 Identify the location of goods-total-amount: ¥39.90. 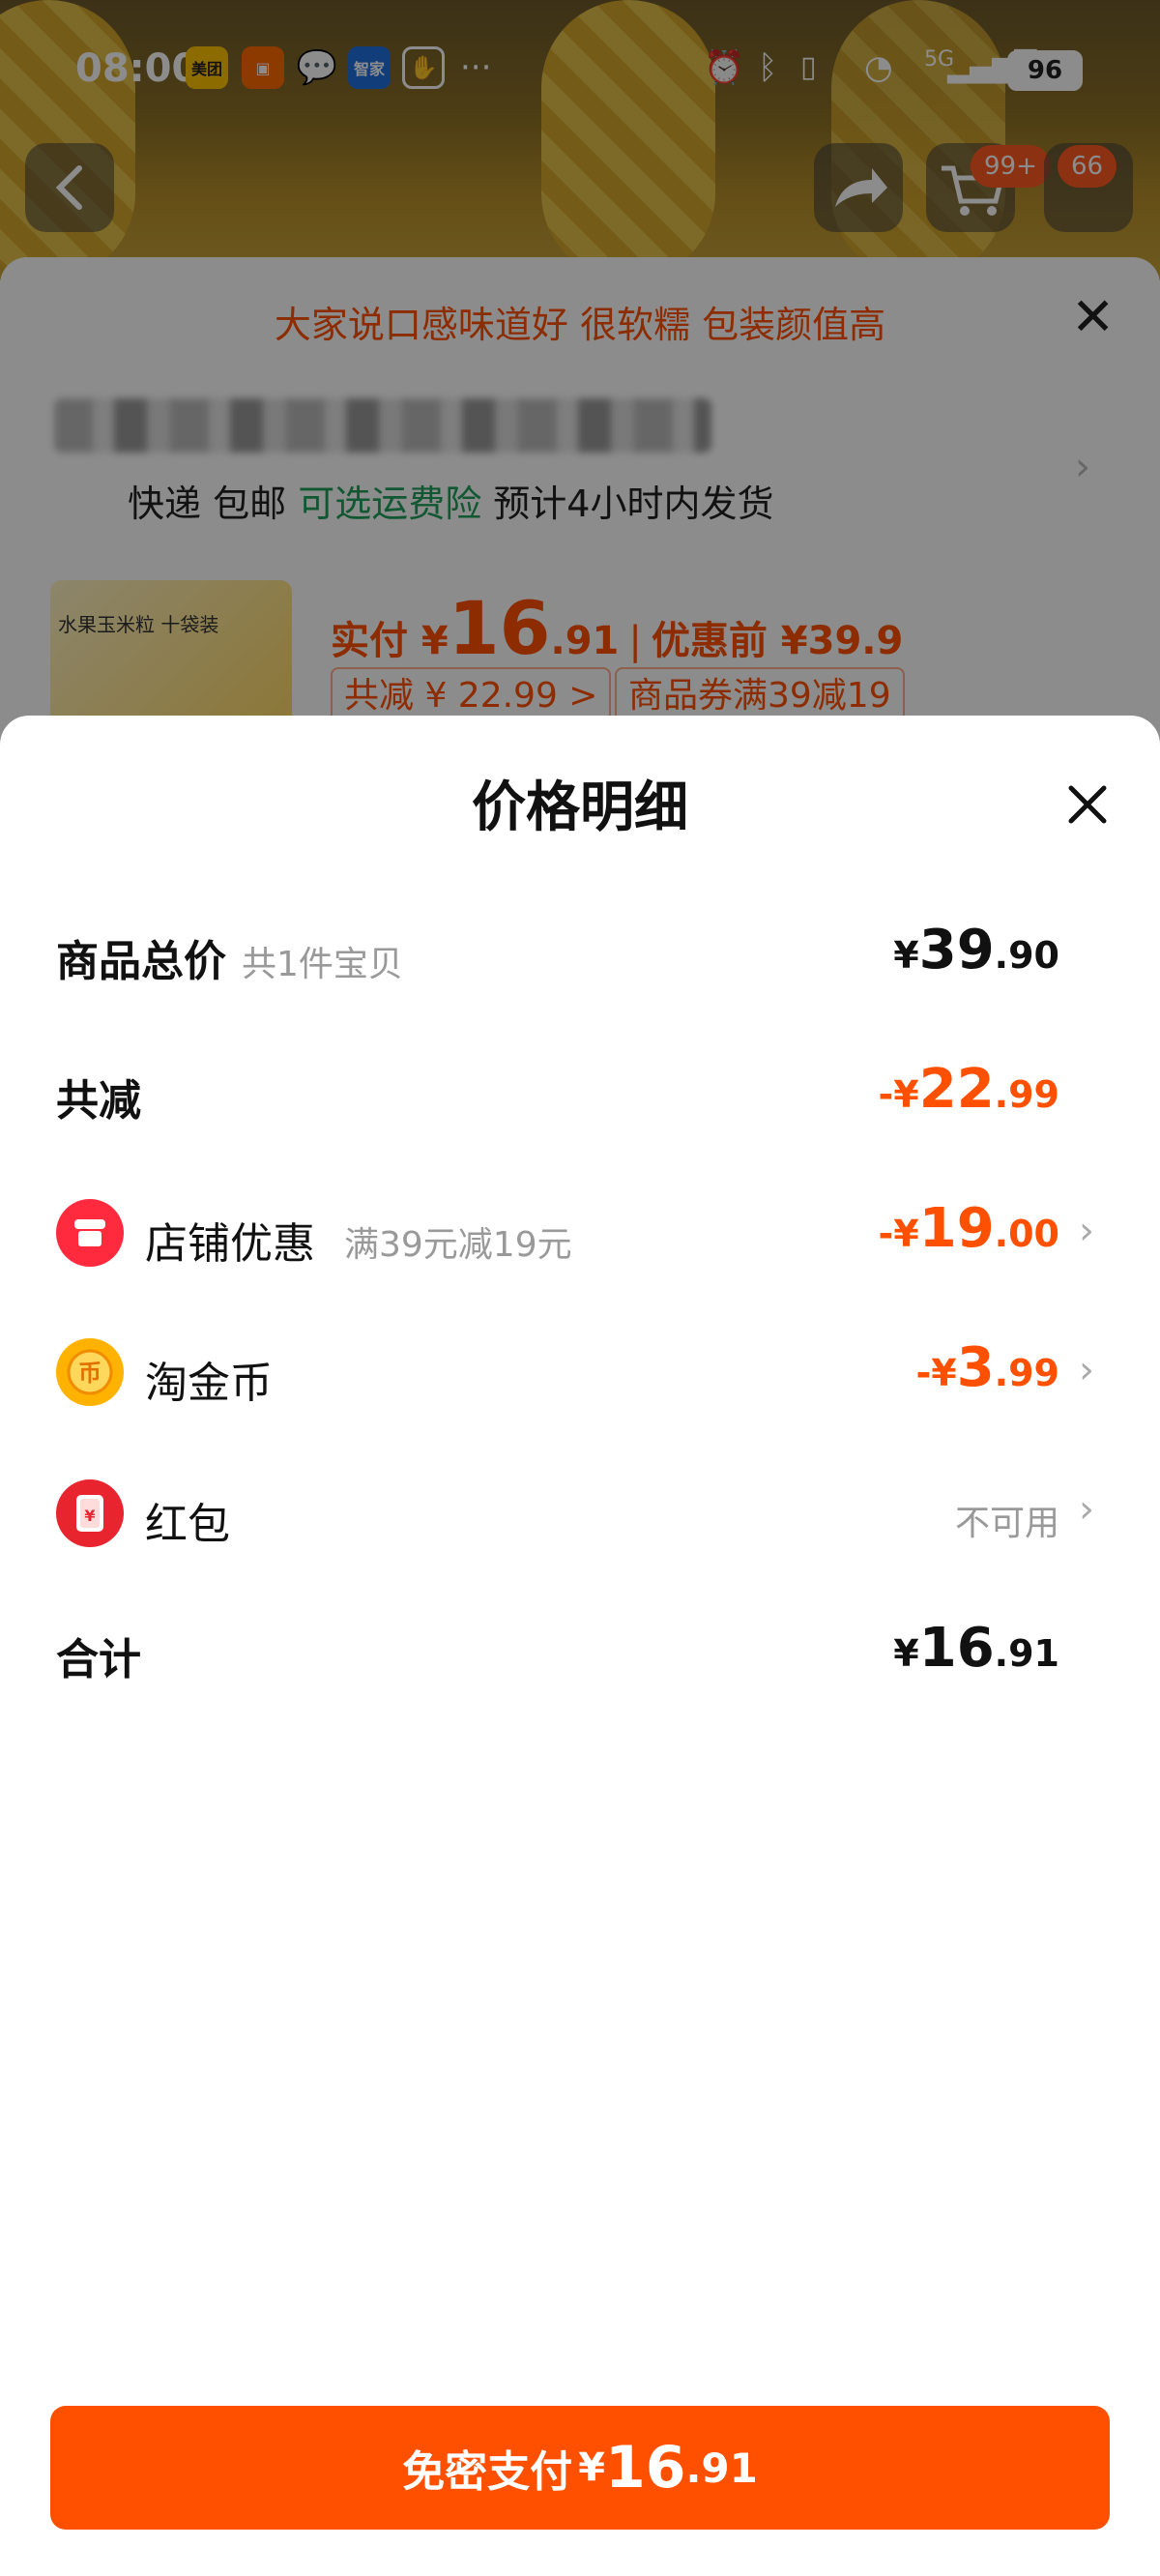
(976, 950).